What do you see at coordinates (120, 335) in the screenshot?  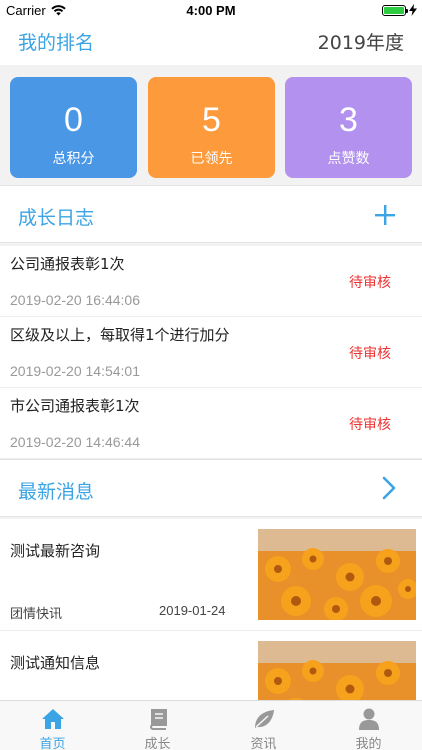 I see `log-text: 区级及以上，每取得1个进行加分` at bounding box center [120, 335].